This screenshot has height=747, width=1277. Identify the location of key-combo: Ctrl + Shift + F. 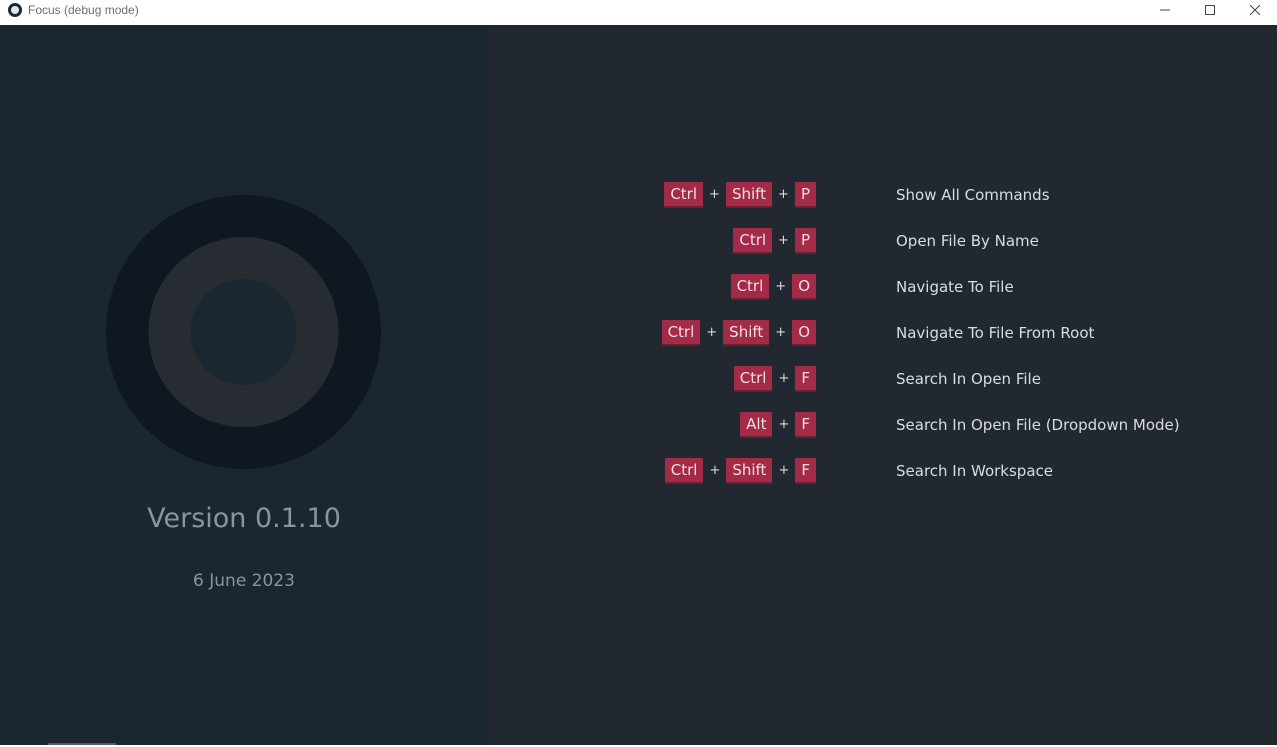
(740, 471).